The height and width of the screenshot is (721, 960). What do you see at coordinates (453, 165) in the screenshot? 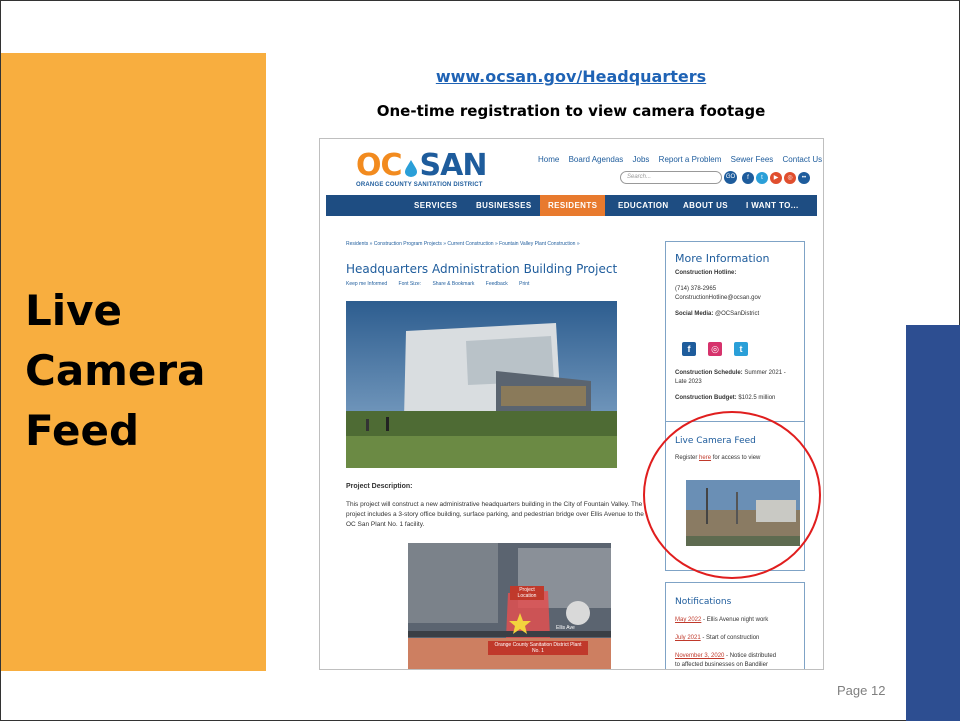
I see `logo-san: SAN` at bounding box center [453, 165].